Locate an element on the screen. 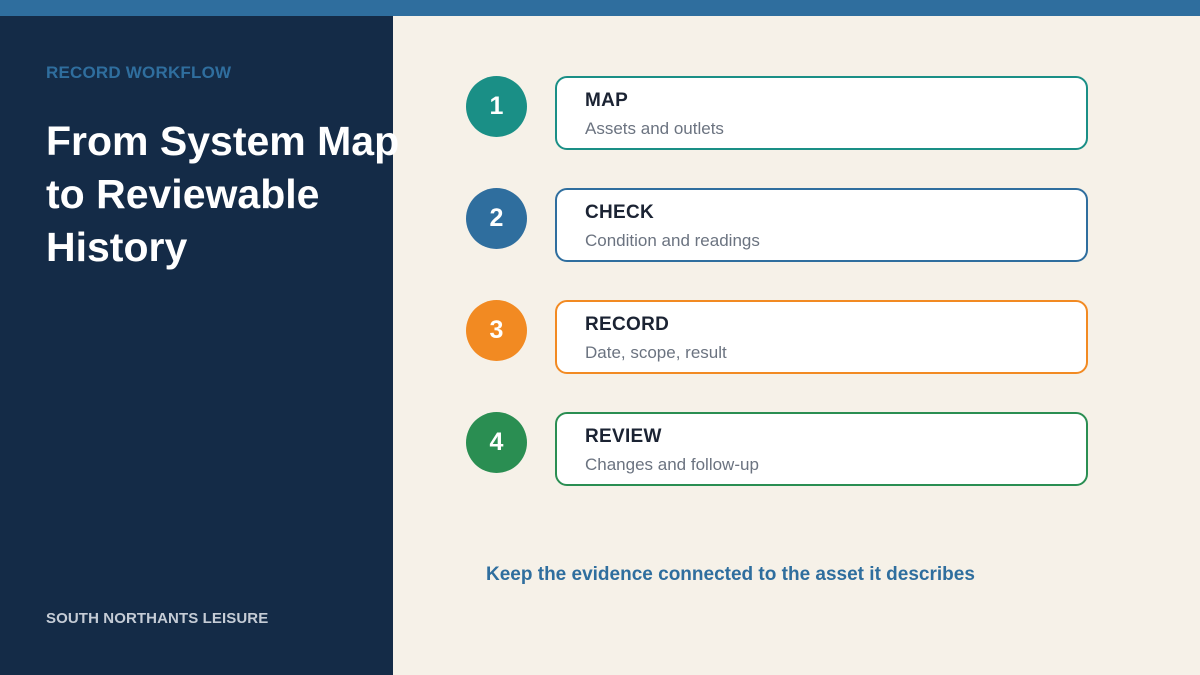  step-4-title: REVIEW is located at coordinates (623, 436).